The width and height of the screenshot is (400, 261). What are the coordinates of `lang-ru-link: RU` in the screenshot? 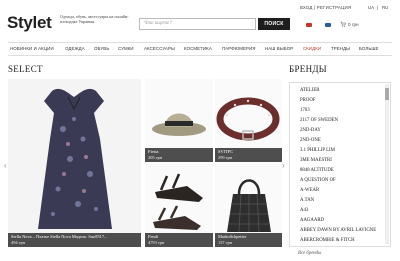 It's located at (385, 7).